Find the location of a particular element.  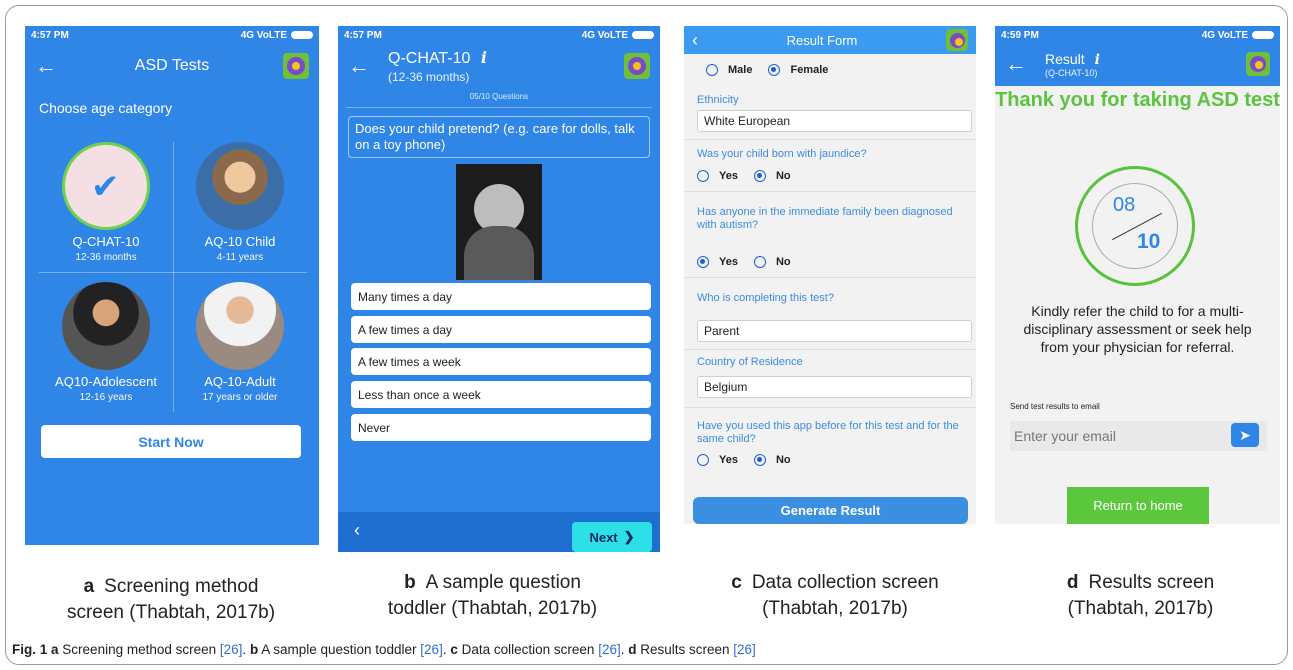

caption-d: d Results screen (Thabtah, 2017b) is located at coordinates (1140, 595).